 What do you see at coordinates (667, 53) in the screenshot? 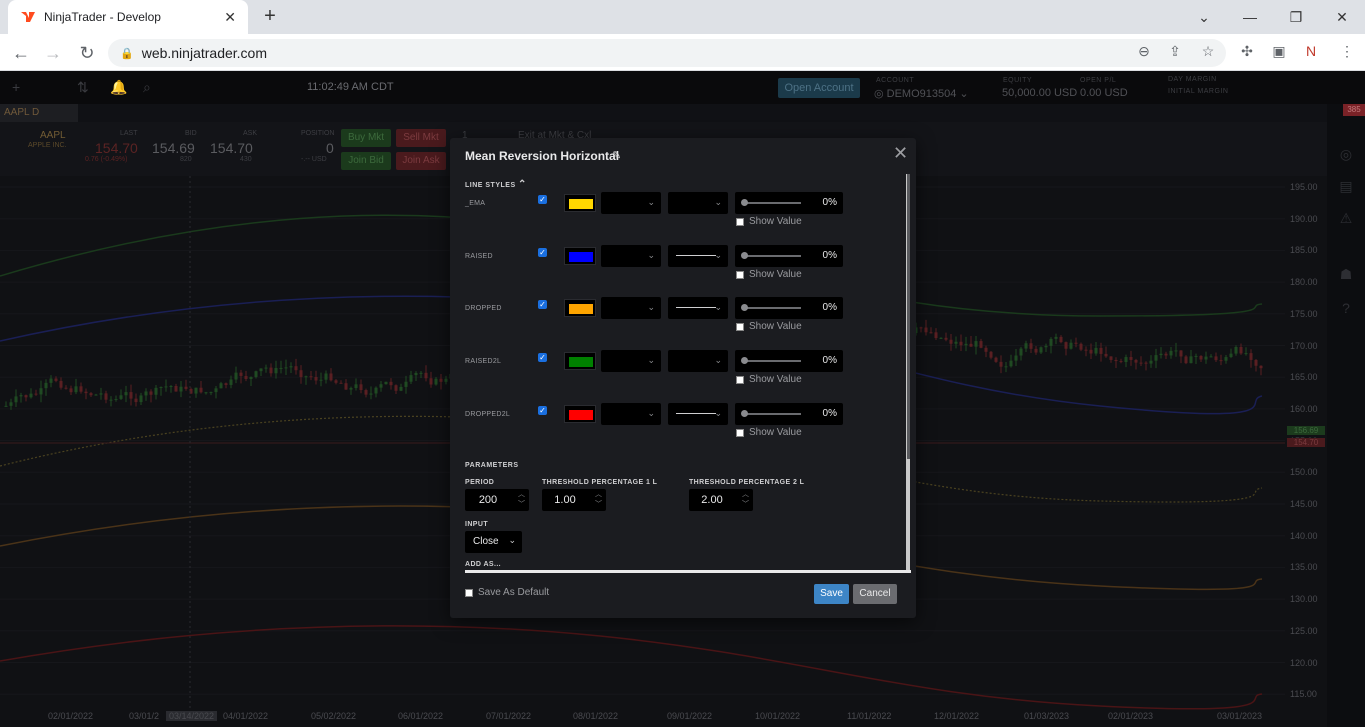
I see `address-bar: 🔒 web.ninjatrader.com` at bounding box center [667, 53].